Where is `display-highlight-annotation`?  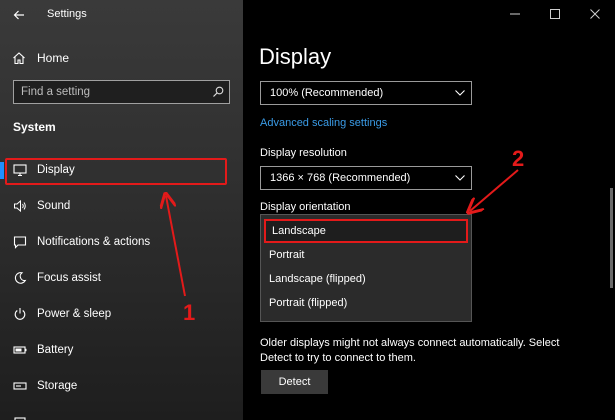 display-highlight-annotation is located at coordinates (116, 171).